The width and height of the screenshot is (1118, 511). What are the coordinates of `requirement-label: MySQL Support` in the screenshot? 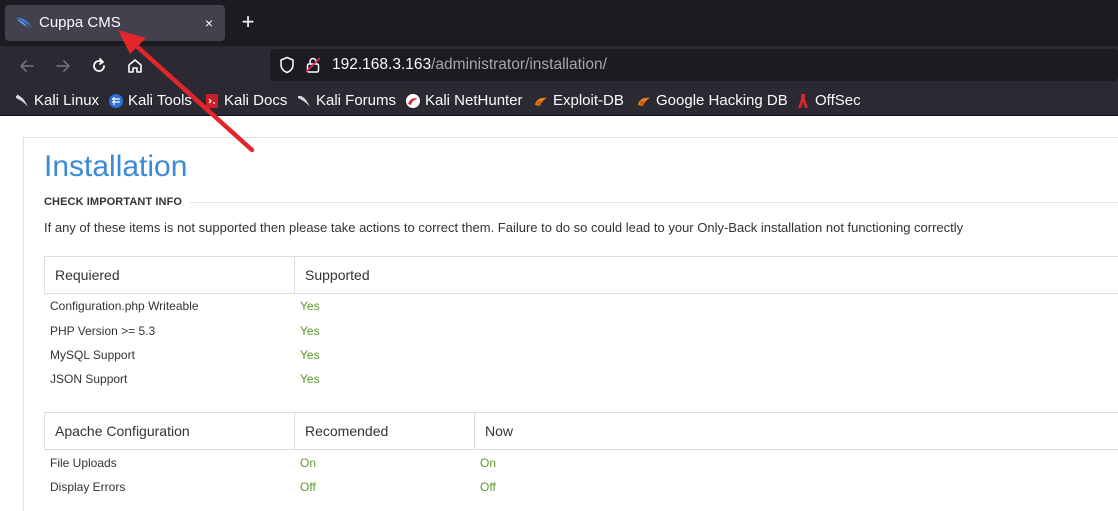 It's located at (92, 355).